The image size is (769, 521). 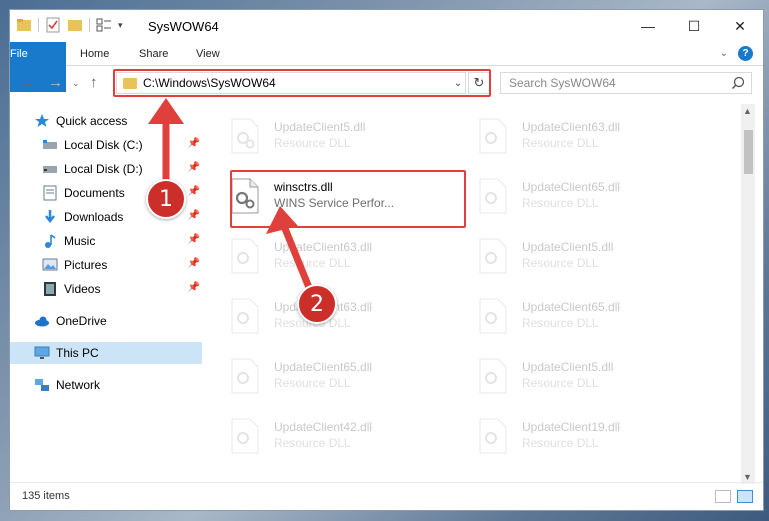 I want to click on search-icon, so click(x=738, y=84).